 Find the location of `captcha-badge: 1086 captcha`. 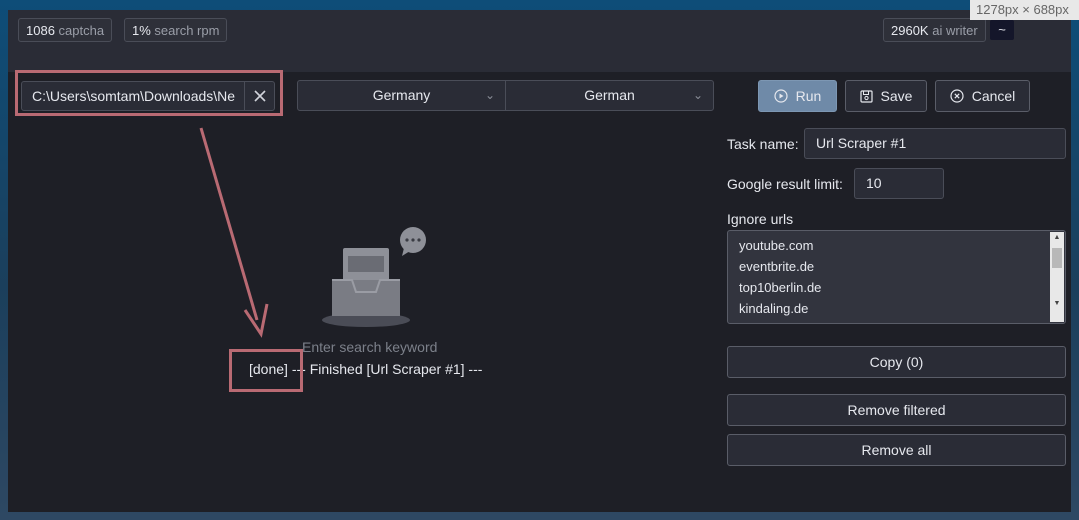

captcha-badge: 1086 captcha is located at coordinates (65, 30).